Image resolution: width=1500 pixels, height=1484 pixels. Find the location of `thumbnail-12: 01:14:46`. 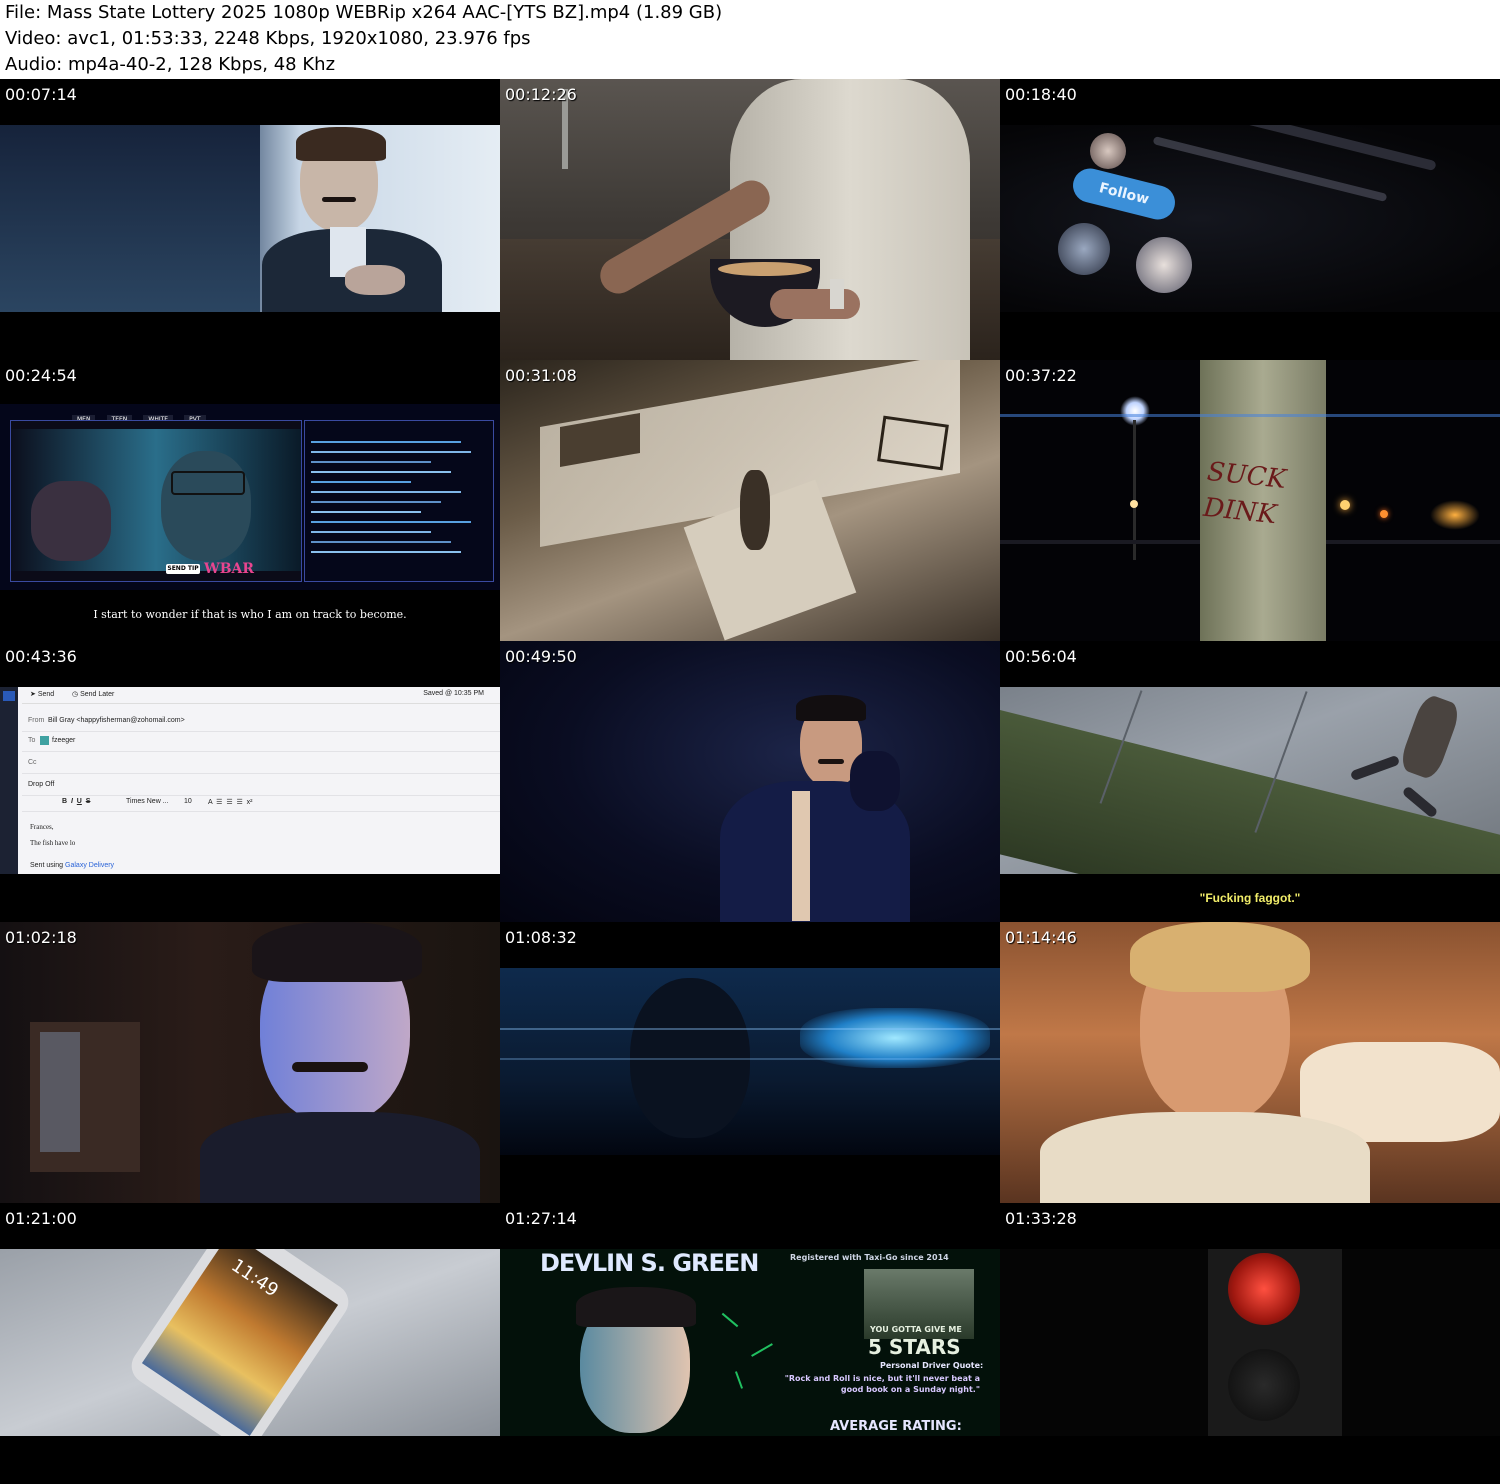

thumbnail-12: 01:14:46 is located at coordinates (1250, 1062).